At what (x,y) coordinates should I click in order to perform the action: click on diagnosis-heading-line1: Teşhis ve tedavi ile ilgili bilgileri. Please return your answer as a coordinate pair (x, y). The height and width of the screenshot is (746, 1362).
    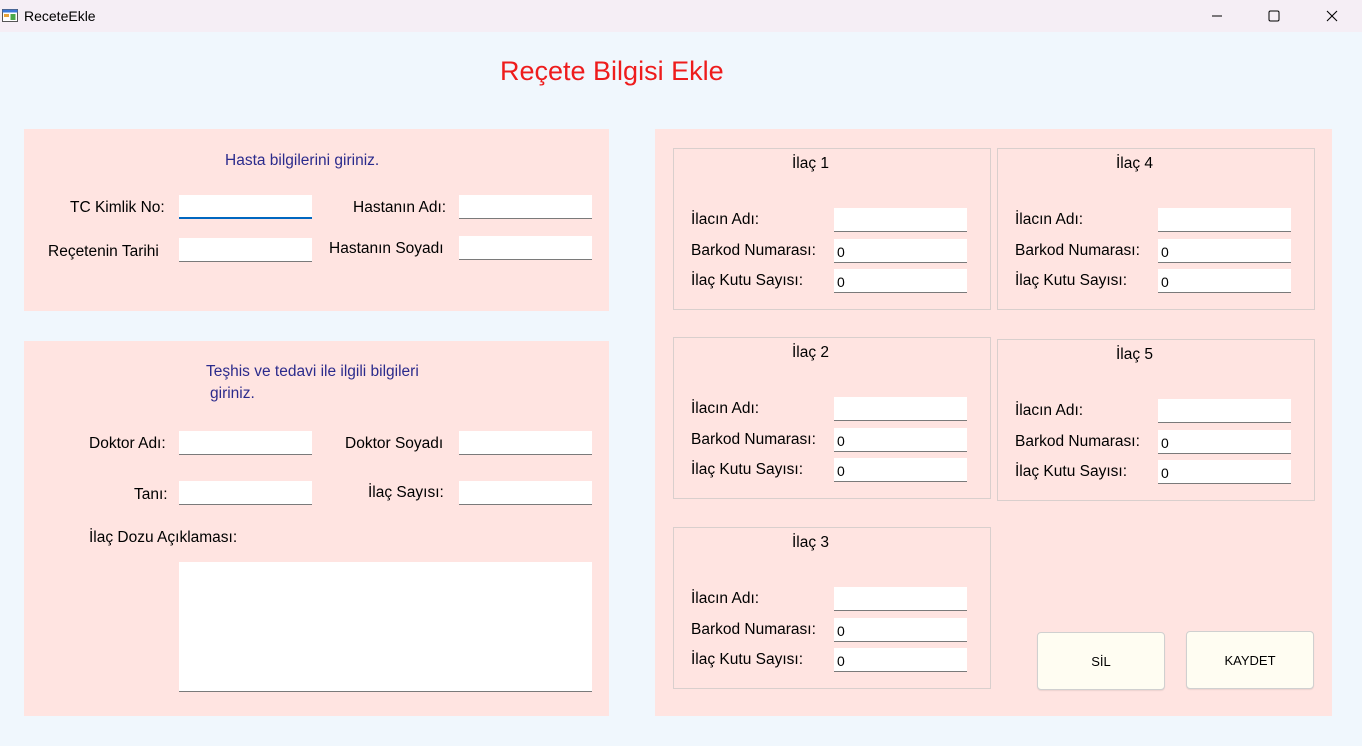
    Looking at the image, I should click on (312, 371).